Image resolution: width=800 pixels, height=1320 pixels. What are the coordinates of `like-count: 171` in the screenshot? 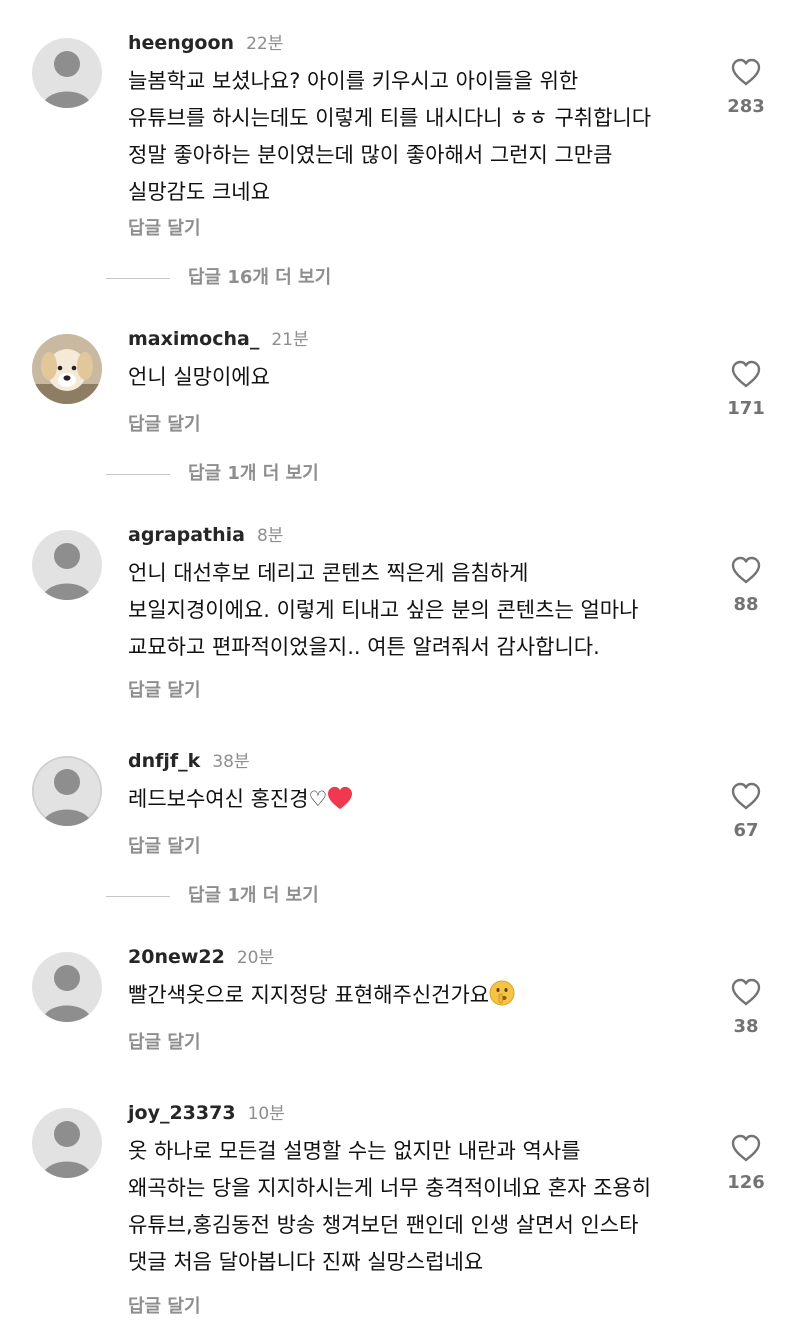 It's located at (746, 408).